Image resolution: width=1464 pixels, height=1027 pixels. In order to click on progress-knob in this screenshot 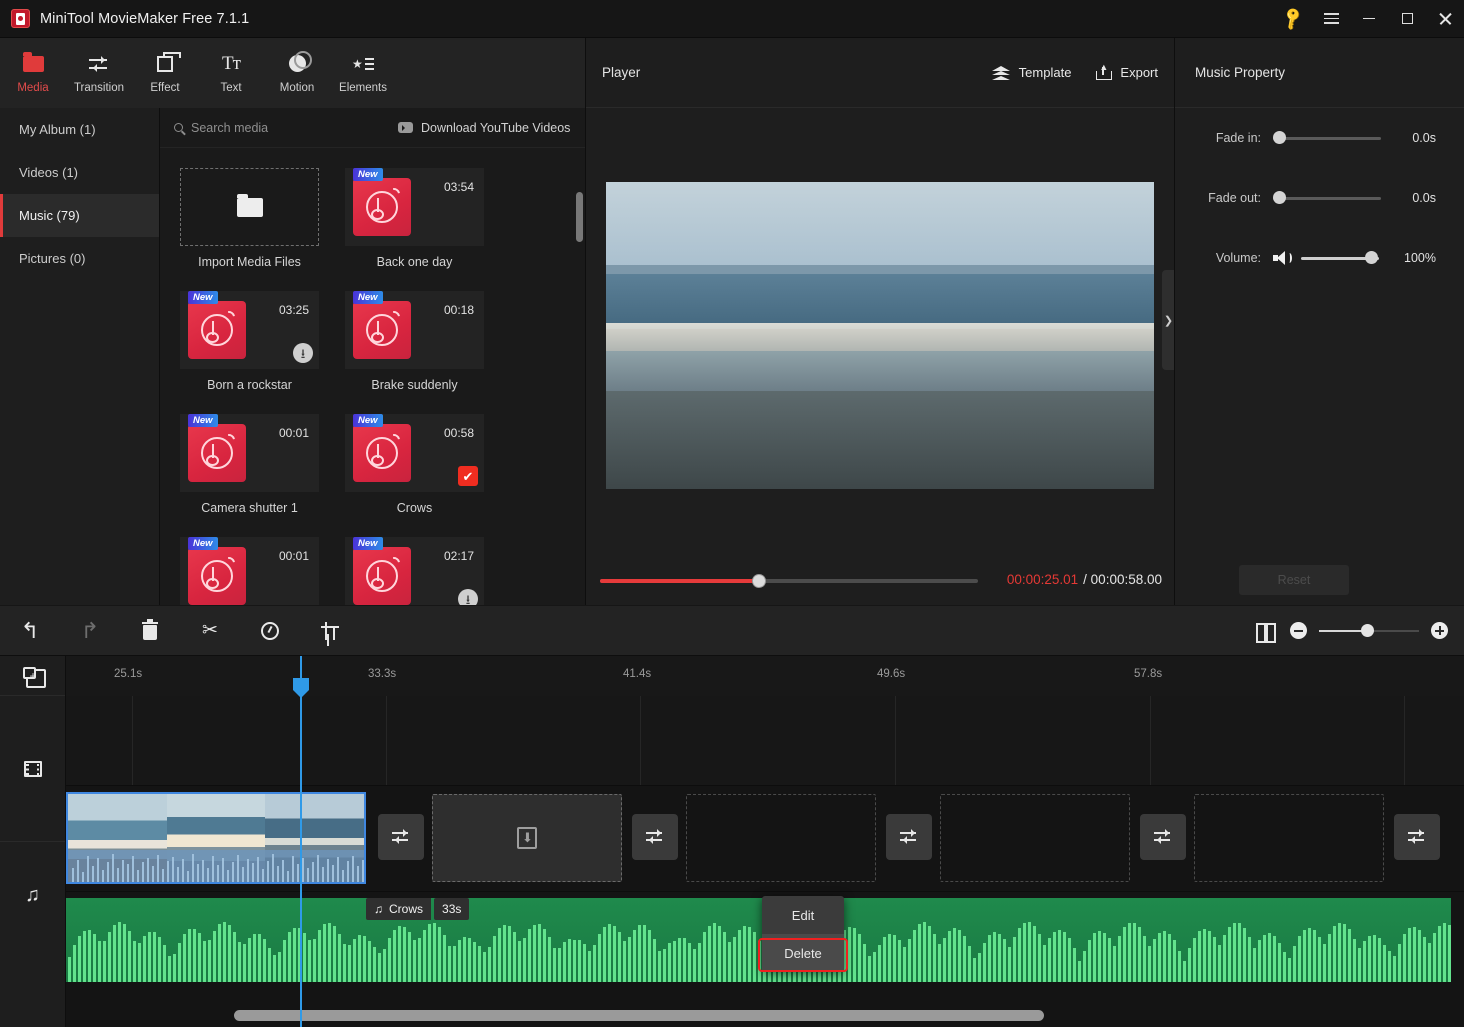, I will do `click(759, 581)`.